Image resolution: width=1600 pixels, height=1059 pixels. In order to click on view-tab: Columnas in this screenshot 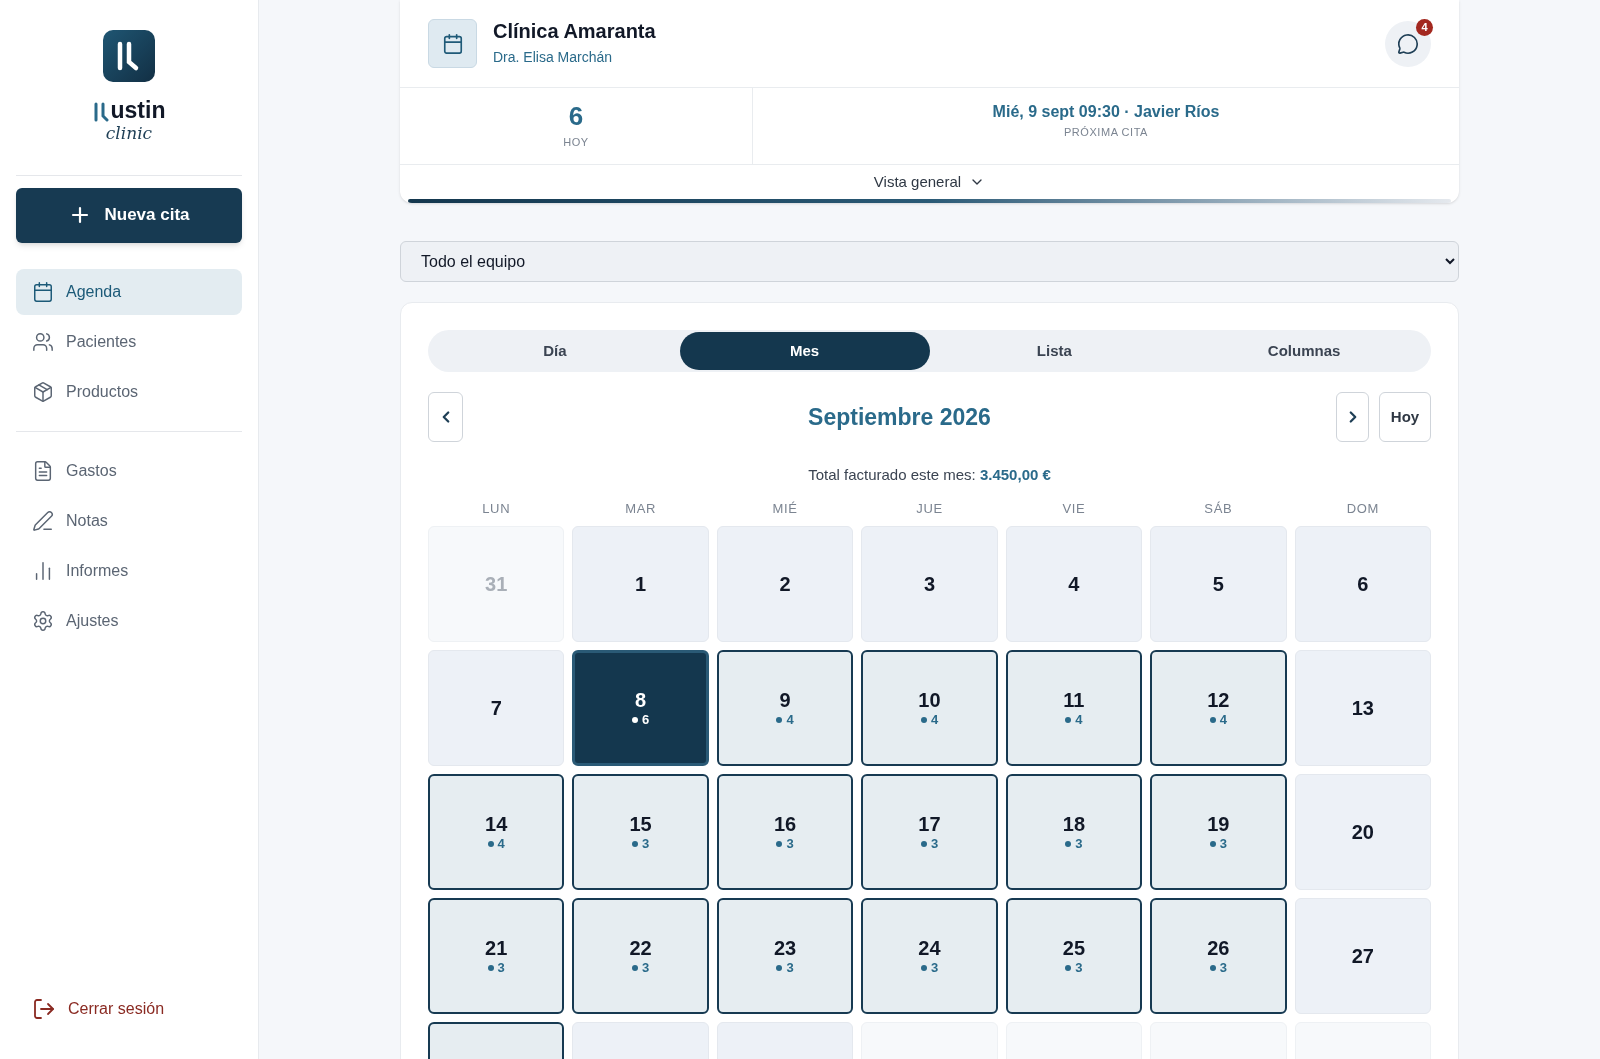, I will do `click(1304, 351)`.